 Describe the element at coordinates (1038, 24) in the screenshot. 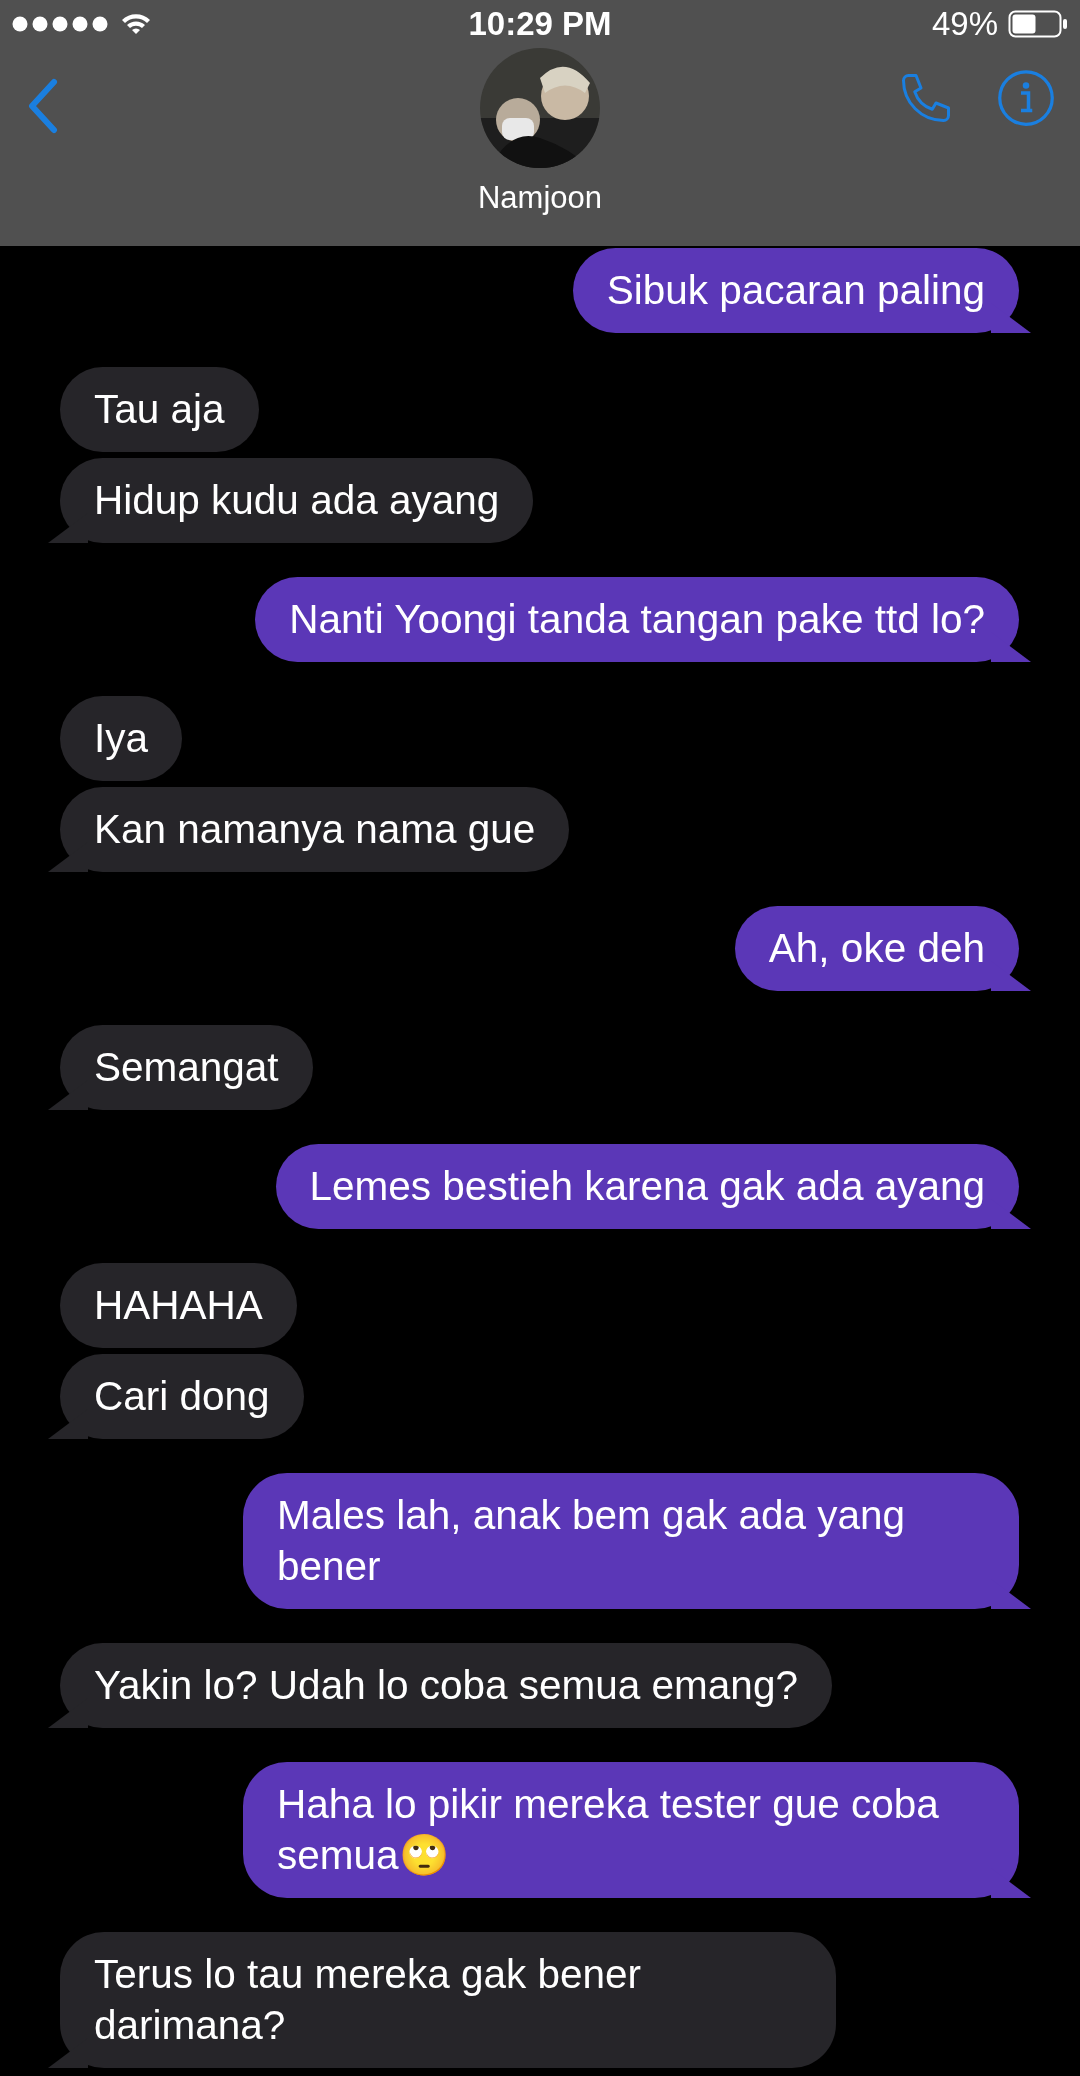

I see `battery-icon` at that location.